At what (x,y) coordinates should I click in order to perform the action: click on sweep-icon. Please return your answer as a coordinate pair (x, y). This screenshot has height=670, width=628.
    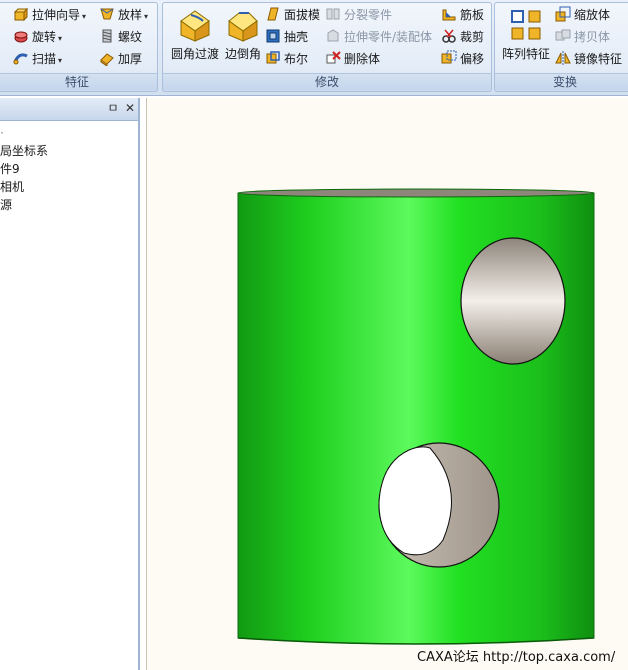
    Looking at the image, I should click on (21, 58).